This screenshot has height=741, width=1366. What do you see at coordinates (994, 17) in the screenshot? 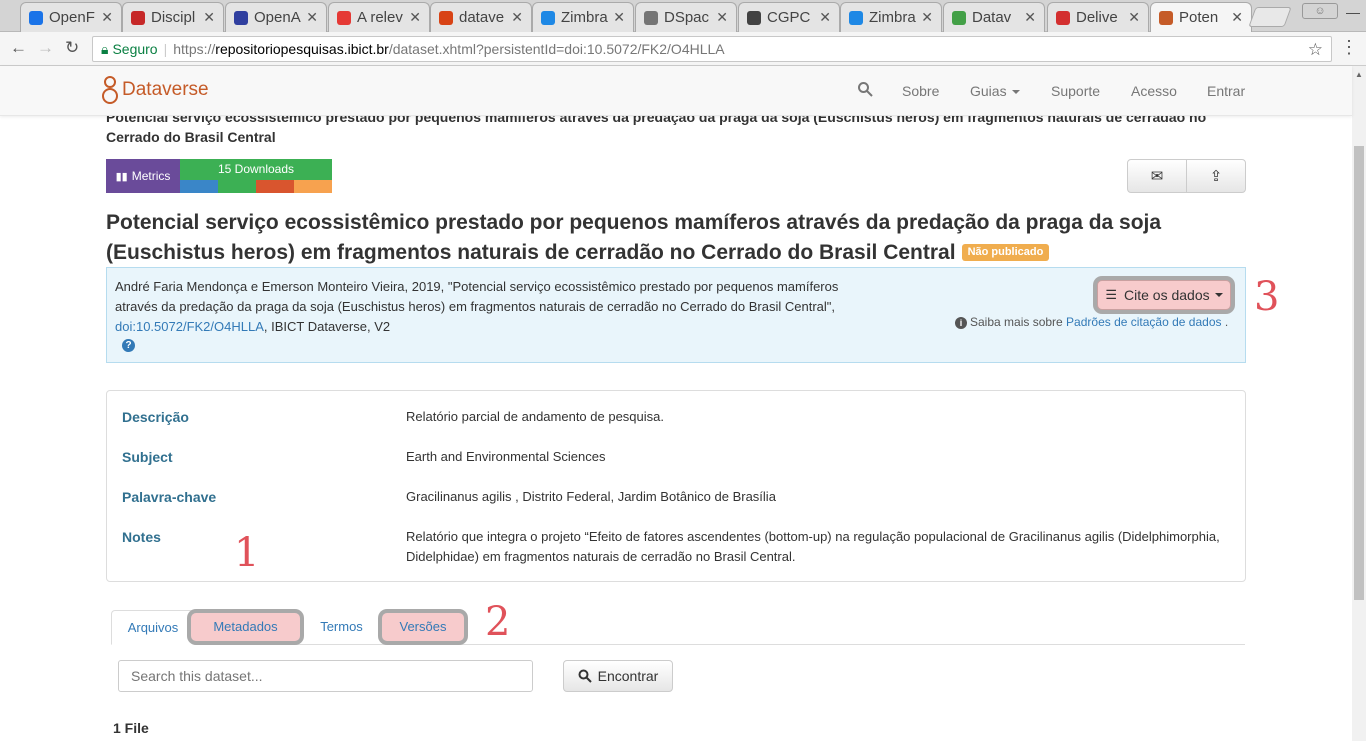
I see `browser-tab: Datav ✕` at bounding box center [994, 17].